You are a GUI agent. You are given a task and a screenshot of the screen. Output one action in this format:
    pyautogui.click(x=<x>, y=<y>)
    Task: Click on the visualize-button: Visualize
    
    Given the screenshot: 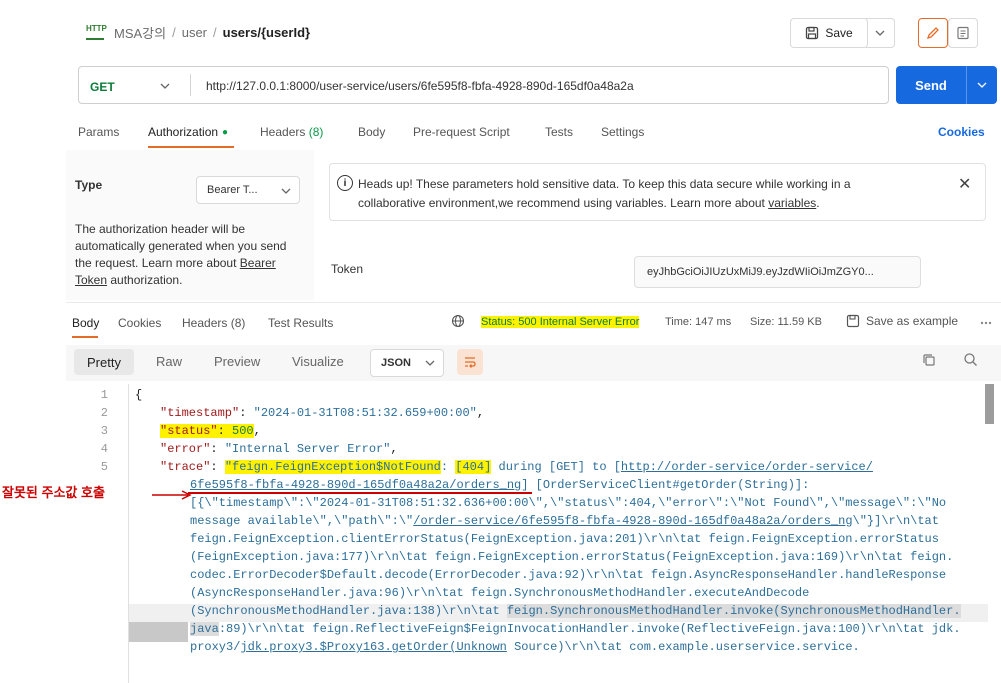 What is the action you would take?
    pyautogui.click(x=318, y=361)
    